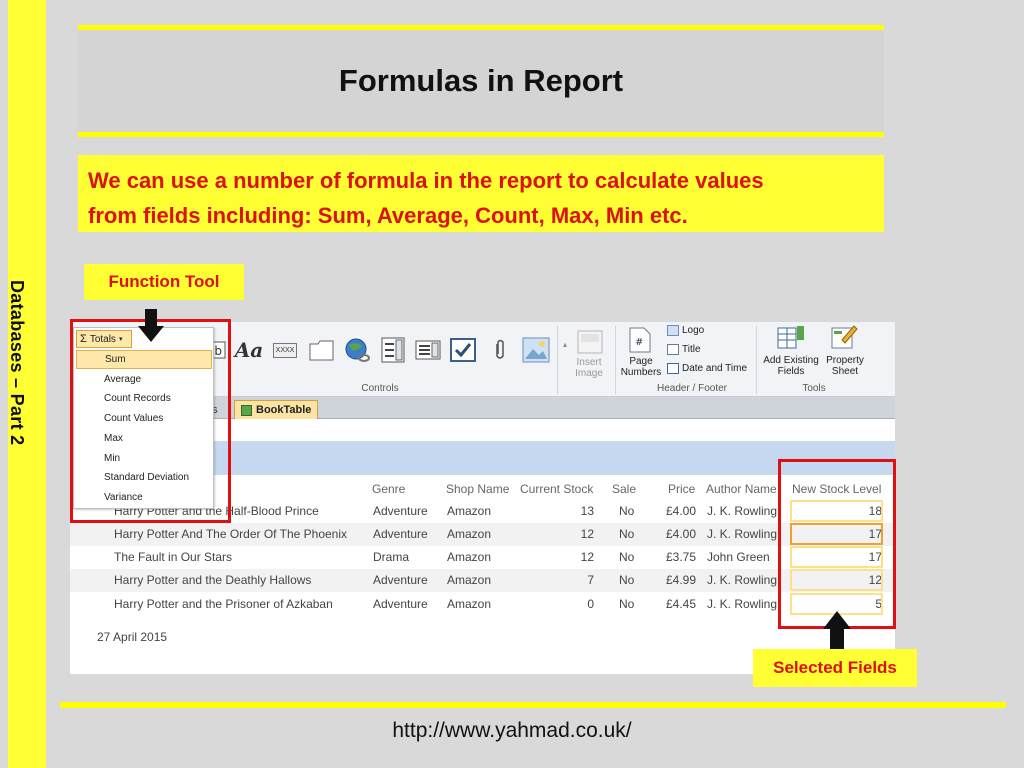 Image resolution: width=1024 pixels, height=768 pixels. Describe the element at coordinates (463, 350) in the screenshot. I see `checkbox-icon` at that location.